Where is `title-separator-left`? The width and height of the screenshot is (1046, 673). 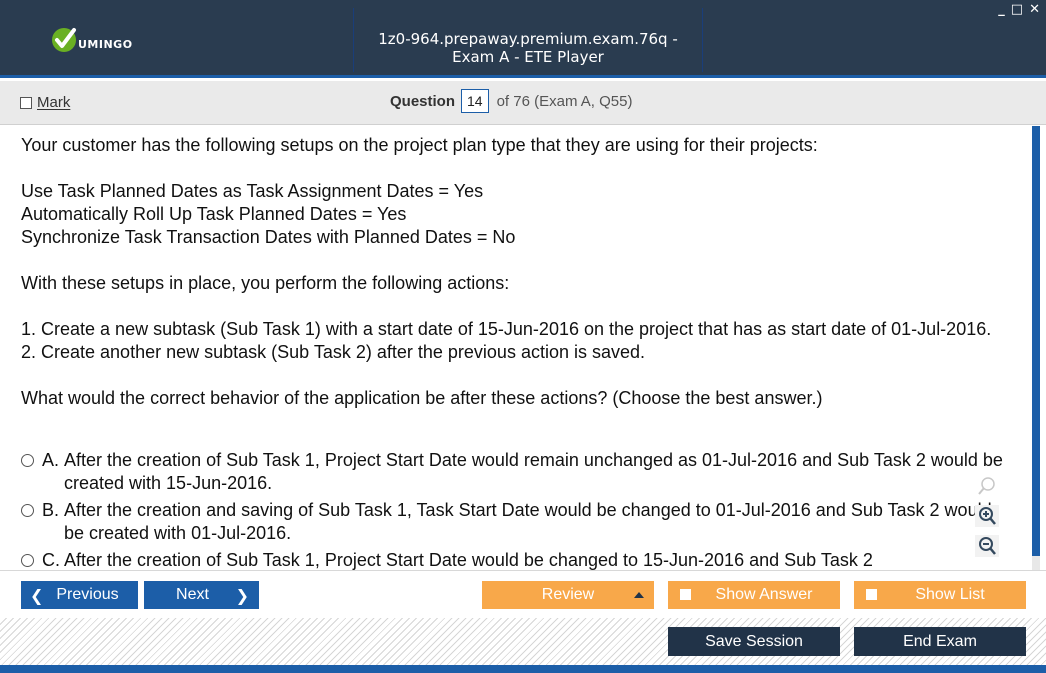 title-separator-left is located at coordinates (353, 40).